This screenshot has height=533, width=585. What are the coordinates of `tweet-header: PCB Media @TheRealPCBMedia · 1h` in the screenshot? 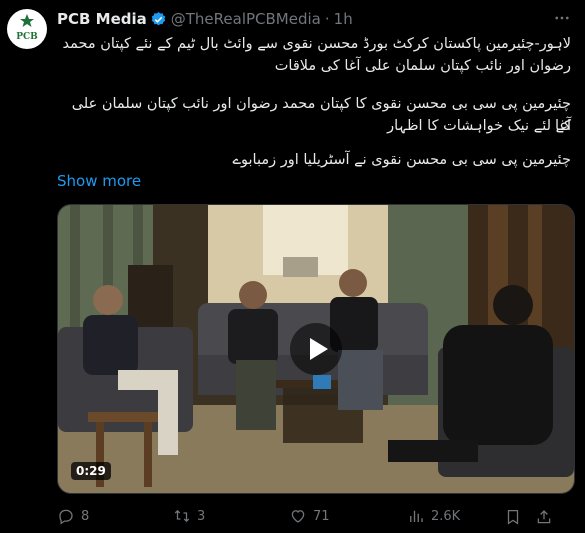 It's located at (205, 19).